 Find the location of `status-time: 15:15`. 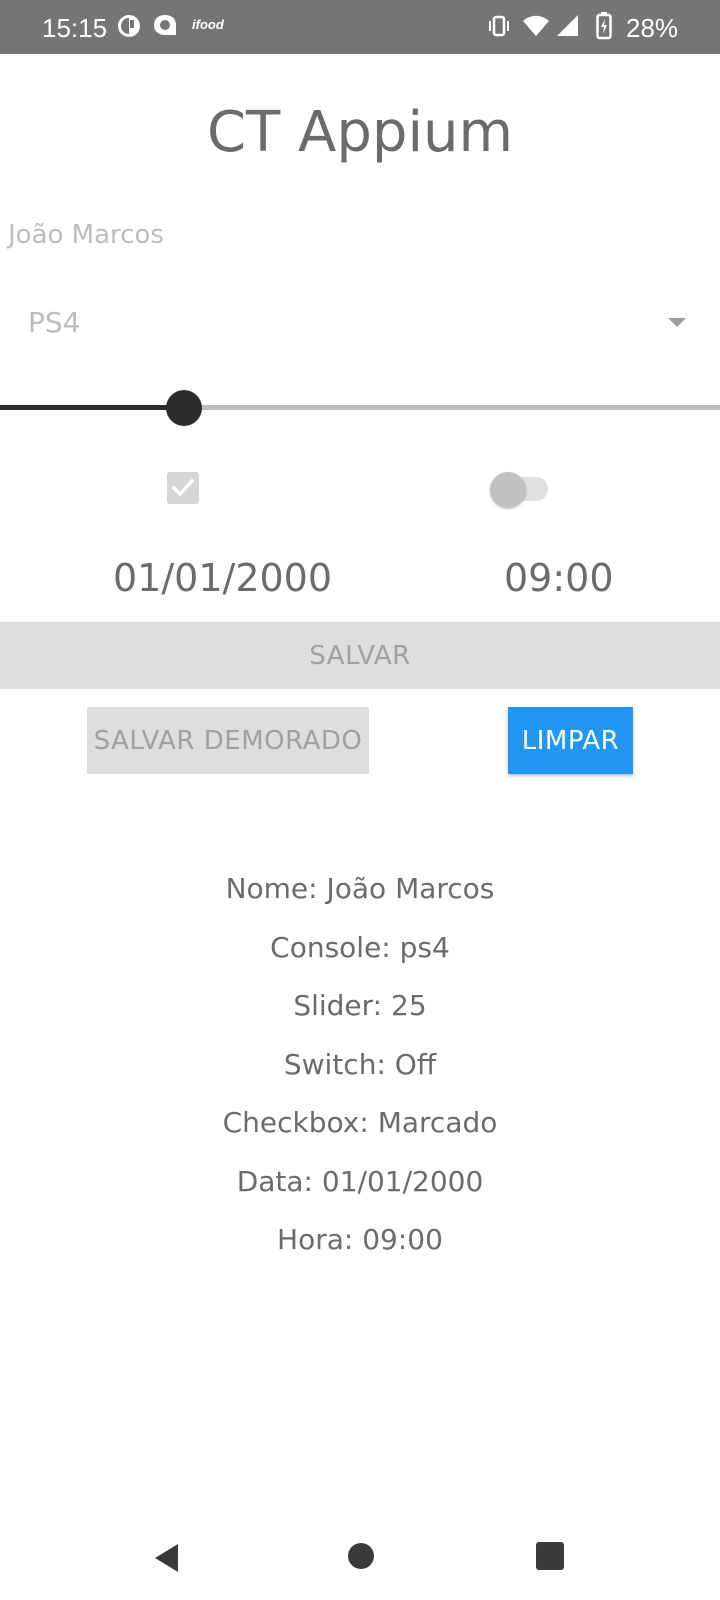

status-time: 15:15 is located at coordinates (75, 28).